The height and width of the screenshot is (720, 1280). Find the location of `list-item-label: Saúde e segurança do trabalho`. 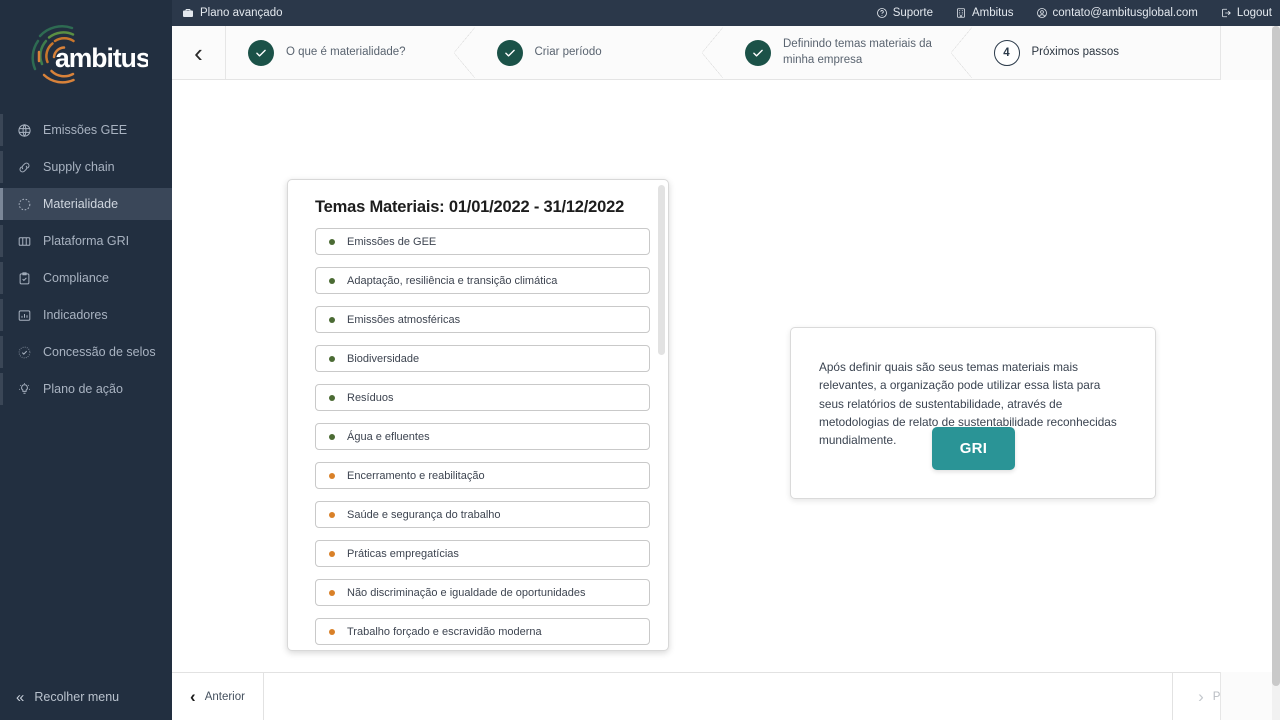

list-item-label: Saúde e segurança do trabalho is located at coordinates (424, 514).